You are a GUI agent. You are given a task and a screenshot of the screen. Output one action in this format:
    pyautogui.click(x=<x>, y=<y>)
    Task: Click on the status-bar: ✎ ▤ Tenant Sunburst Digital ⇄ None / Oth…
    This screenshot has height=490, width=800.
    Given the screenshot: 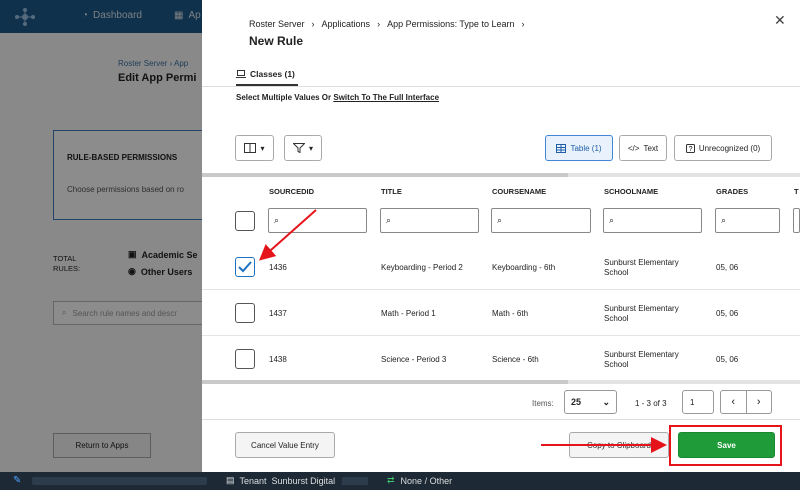 What is the action you would take?
    pyautogui.click(x=400, y=481)
    